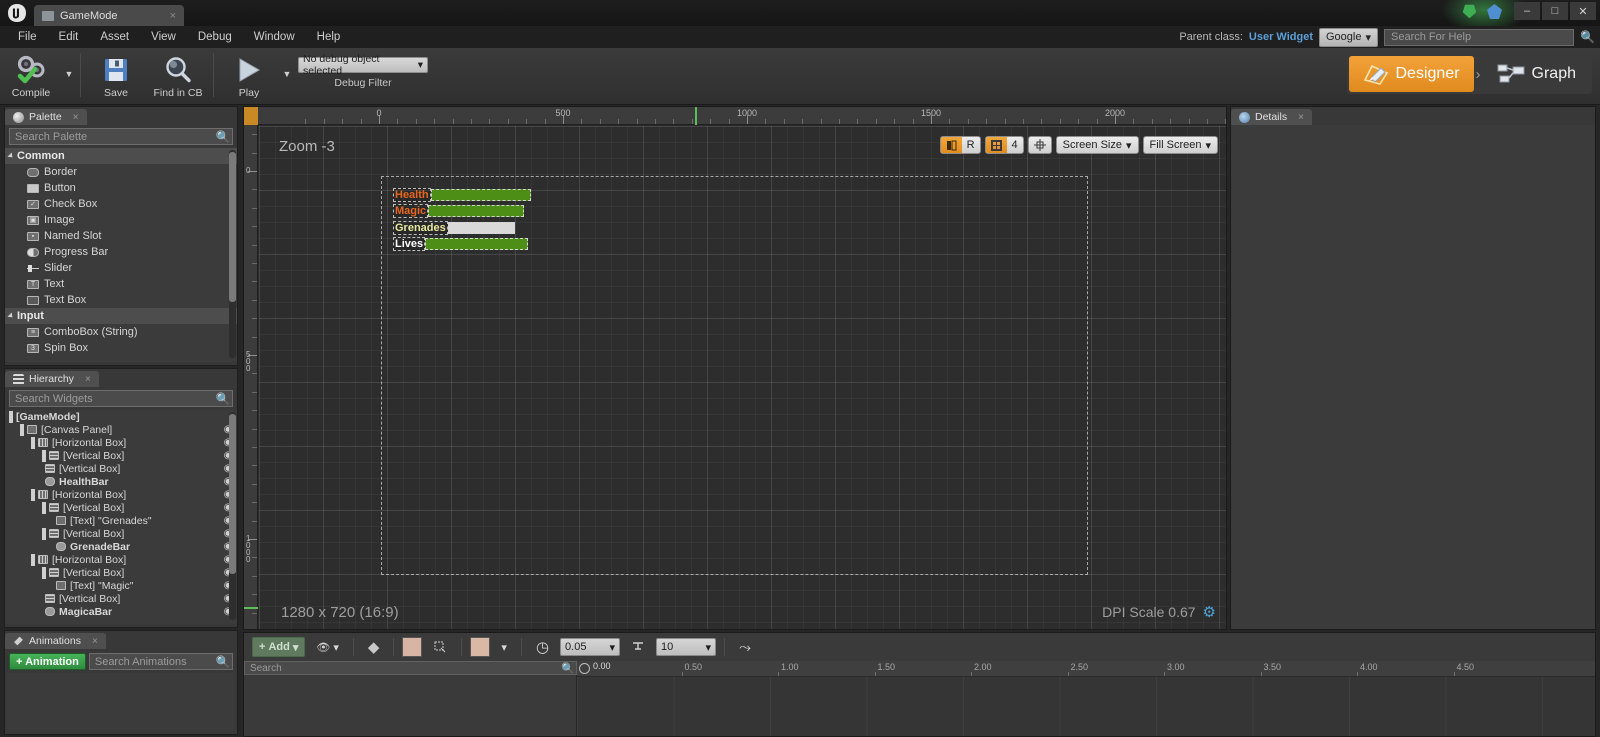  I want to click on tab-palette: Palette ×, so click(46, 117).